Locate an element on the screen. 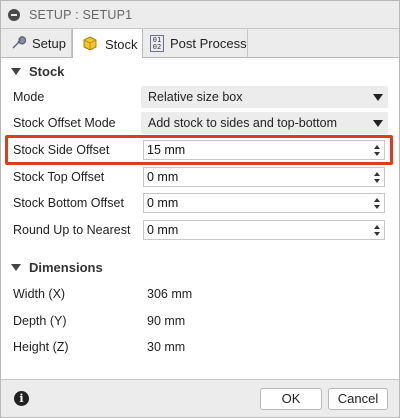 This screenshot has height=418, width=400. info-icon: i is located at coordinates (21, 398).